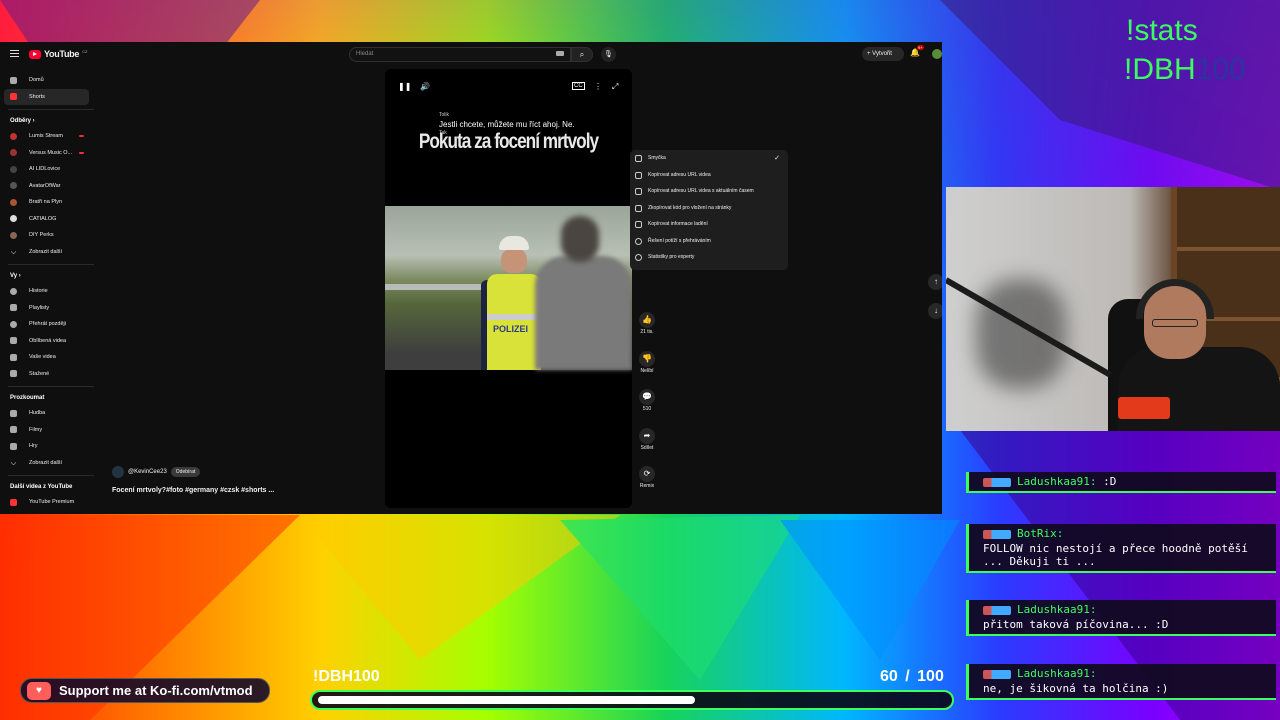 The width and height of the screenshot is (1280, 720). Describe the element at coordinates (1160, 69) in the screenshot. I see `dbh-command-prefix: !DBH` at that location.